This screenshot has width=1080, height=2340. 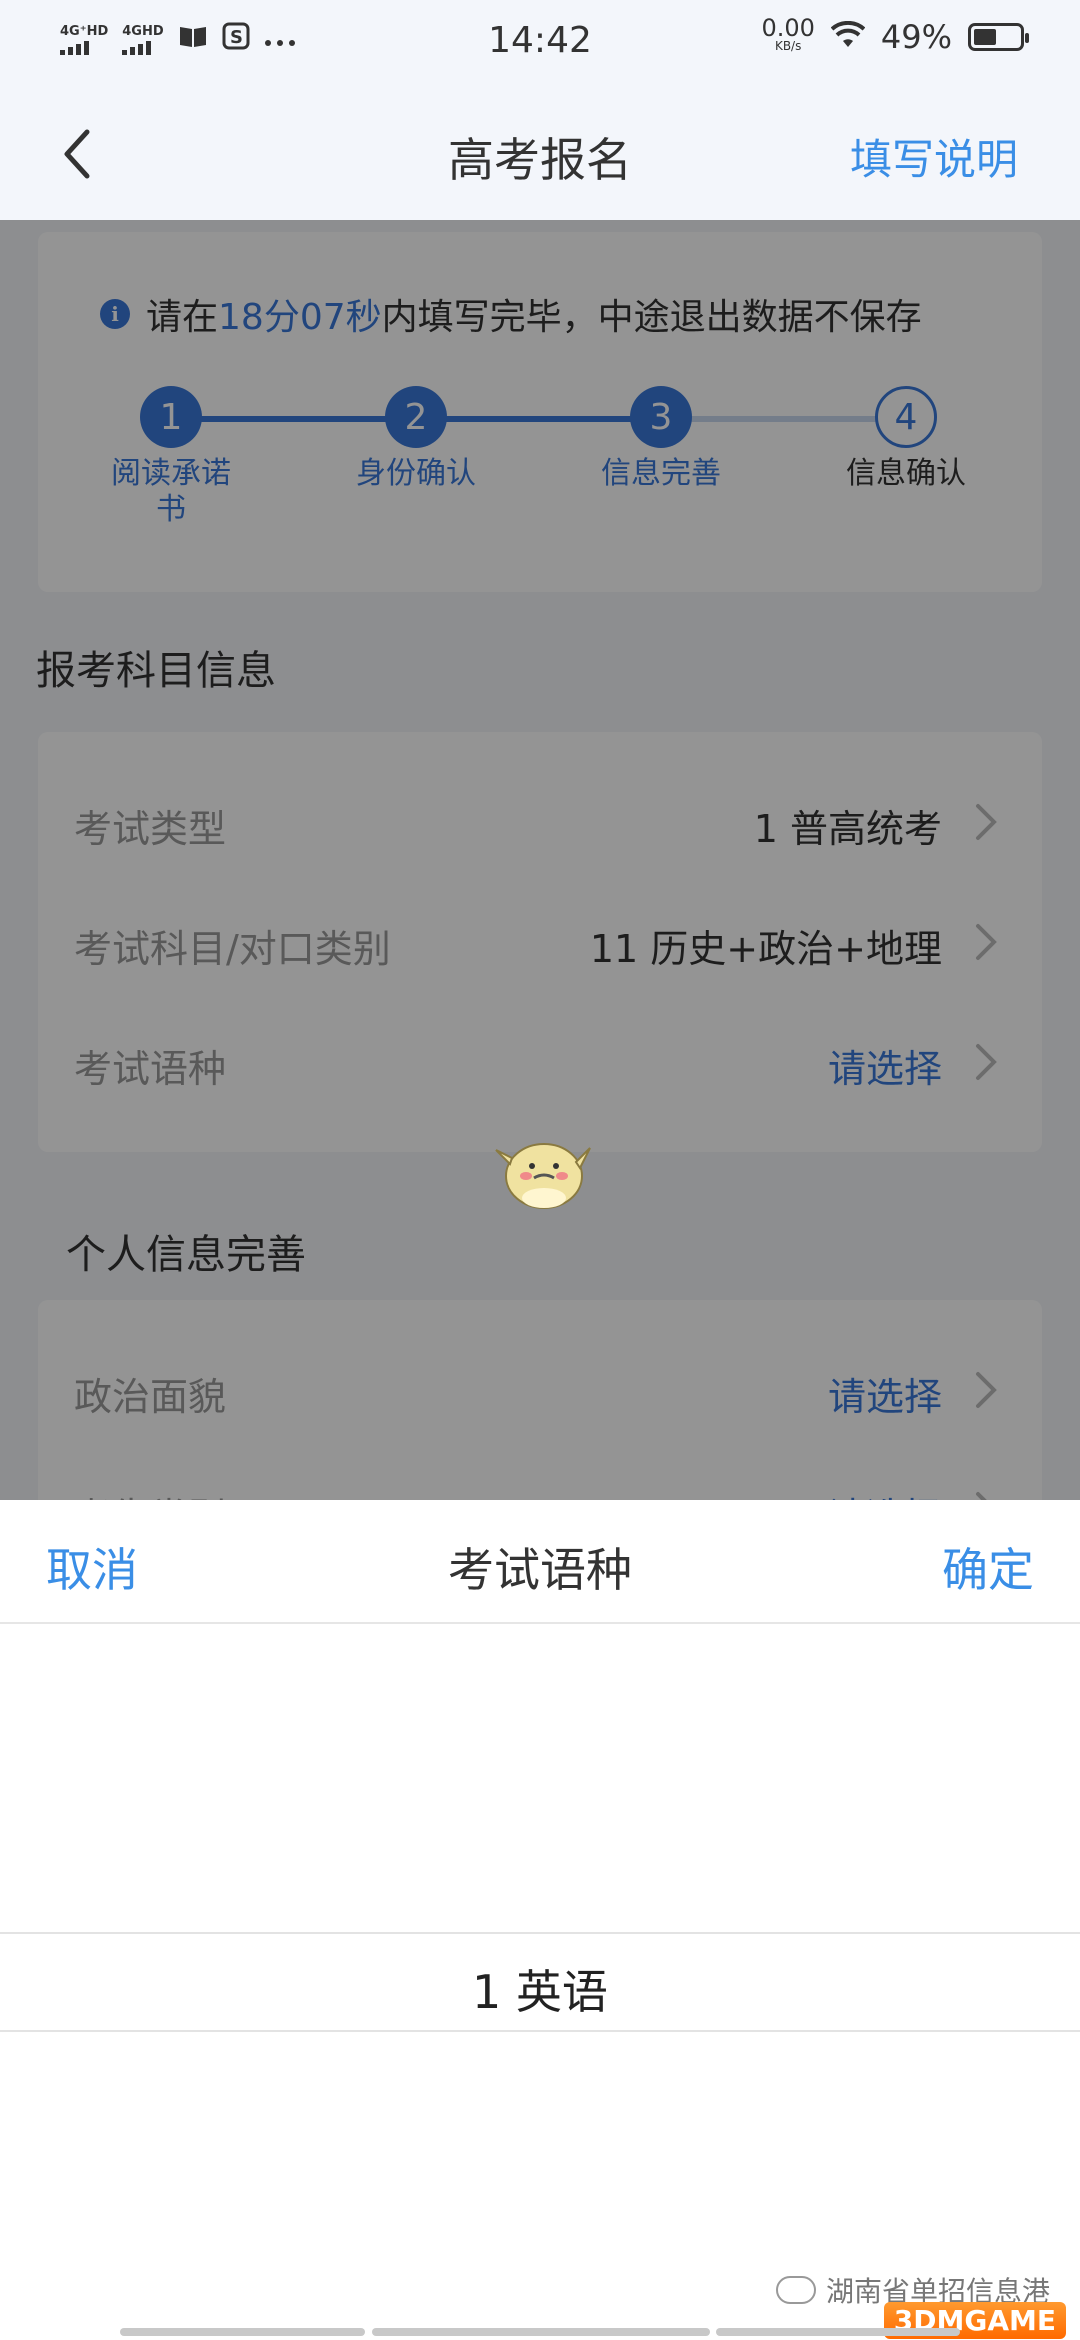 I want to click on battery-percent: 49%, so click(x=916, y=37).